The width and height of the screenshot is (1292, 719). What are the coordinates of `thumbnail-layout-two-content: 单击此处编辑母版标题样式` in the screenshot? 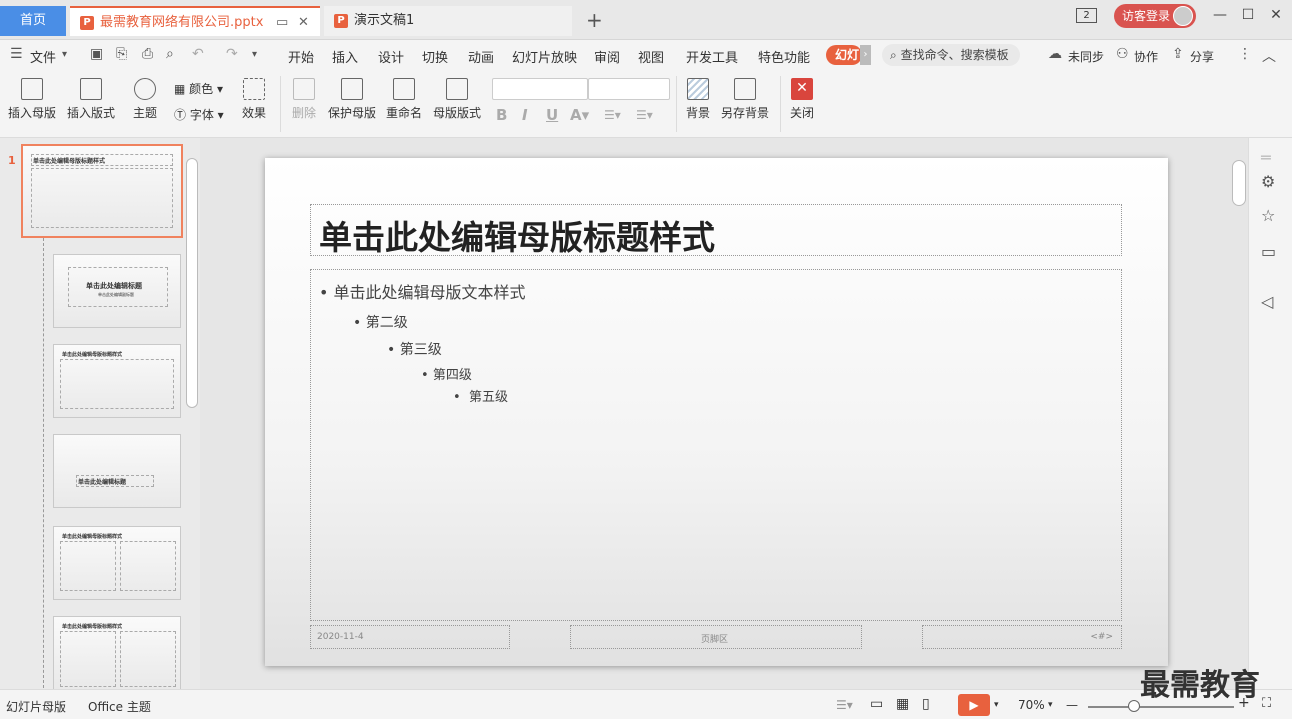 It's located at (117, 563).